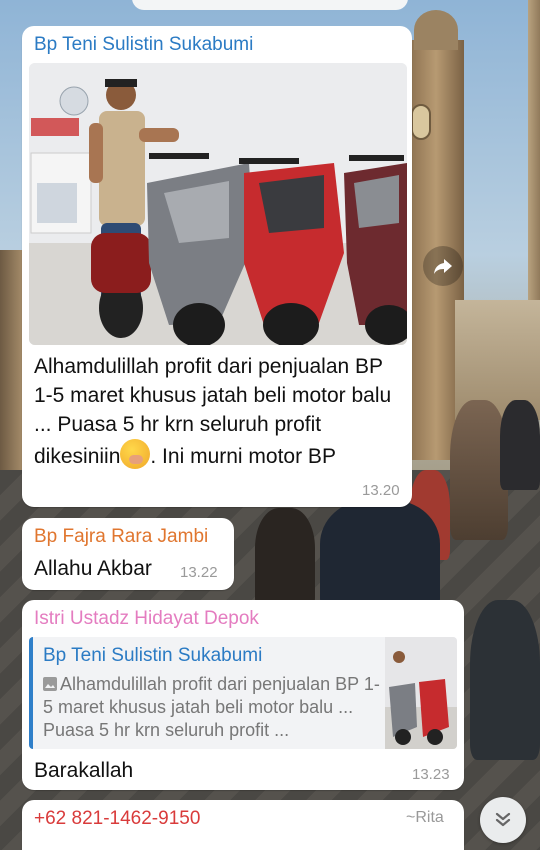 This screenshot has width=540, height=850. What do you see at coordinates (243, 825) in the screenshot?
I see `message-bubble: +62 821-1462-9150 ~Rita` at bounding box center [243, 825].